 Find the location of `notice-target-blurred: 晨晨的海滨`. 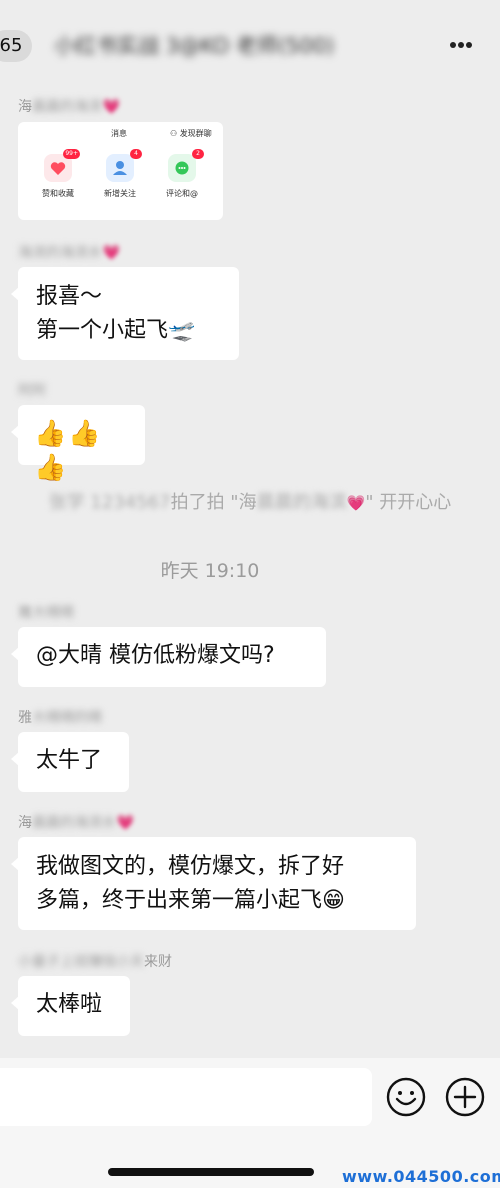

notice-target-blurred: 晨晨的海滨 is located at coordinates (301, 502).